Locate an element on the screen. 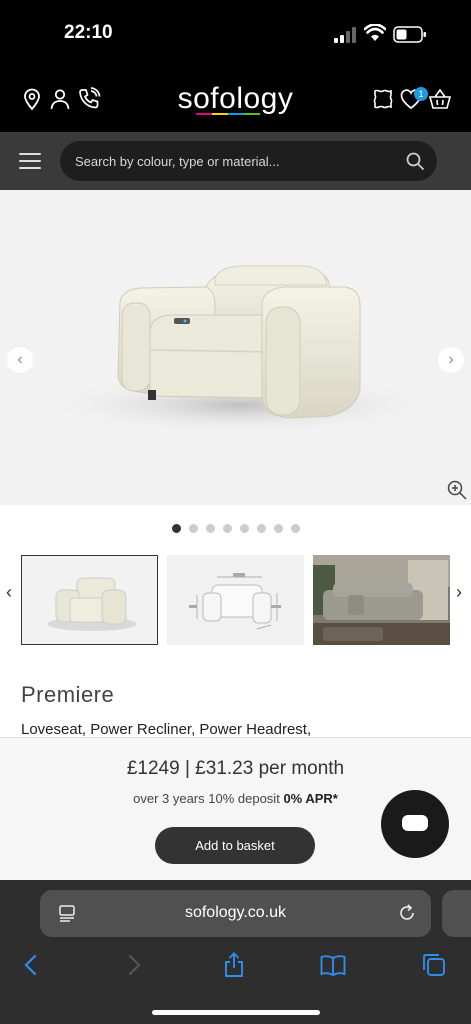 The image size is (471, 1024). thumbnail-room-scene is located at coordinates (381, 600).